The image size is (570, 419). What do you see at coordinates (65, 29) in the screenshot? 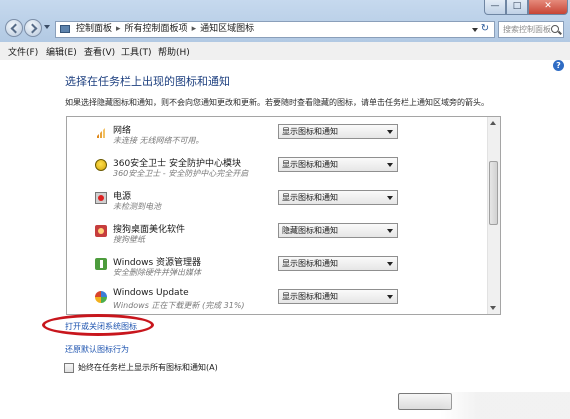
I see `control-panel-icon` at bounding box center [65, 29].